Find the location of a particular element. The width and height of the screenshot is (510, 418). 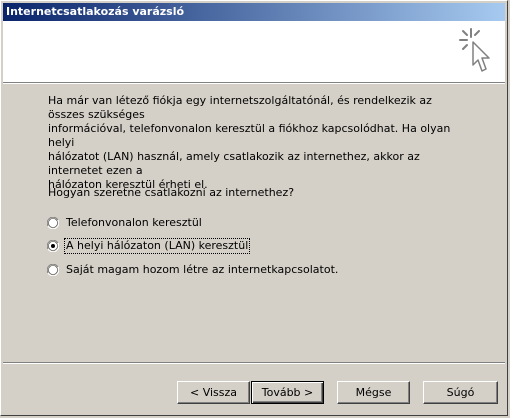

back-button: < Vissza is located at coordinates (213, 392).